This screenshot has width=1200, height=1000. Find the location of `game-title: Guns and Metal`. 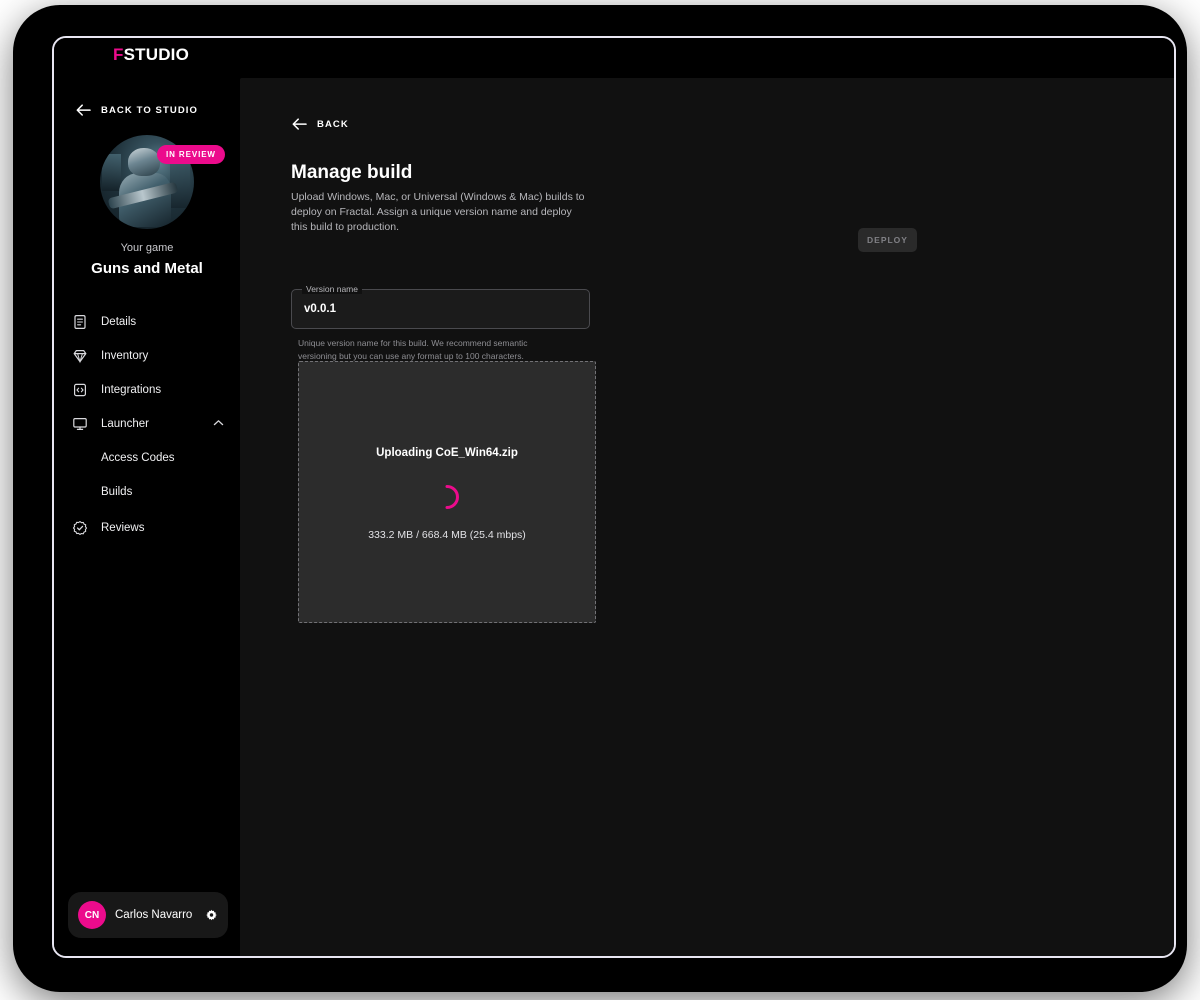

game-title: Guns and Metal is located at coordinates (147, 268).